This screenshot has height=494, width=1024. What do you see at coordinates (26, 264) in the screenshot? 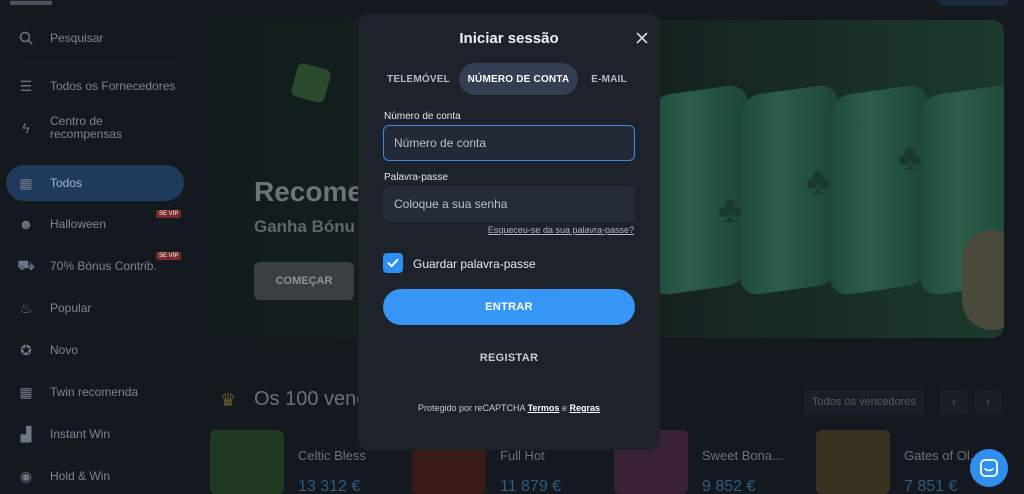
I see `cart-icon: ⛟` at bounding box center [26, 264].